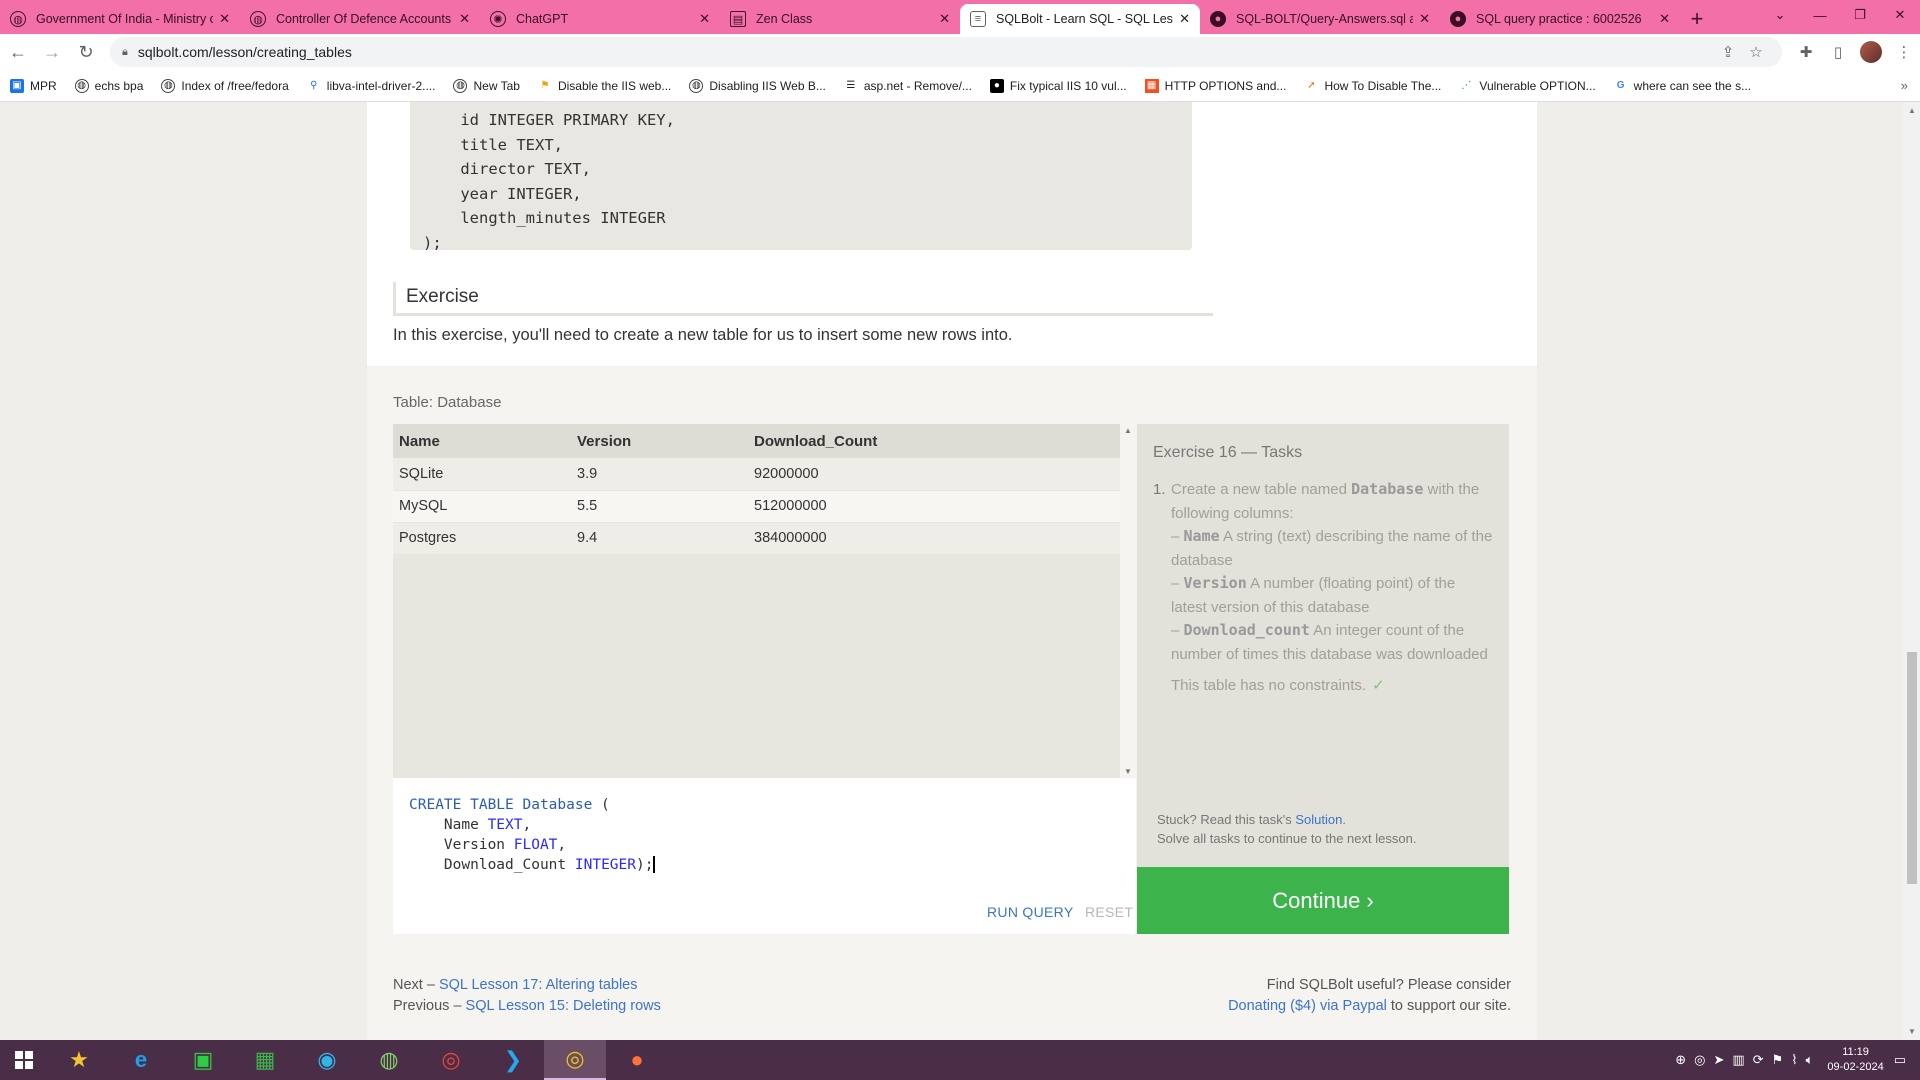 This screenshot has height=1080, width=1920. Describe the element at coordinates (451, 1060) in the screenshot. I see `taskbar-chrome-icon: ◎` at that location.